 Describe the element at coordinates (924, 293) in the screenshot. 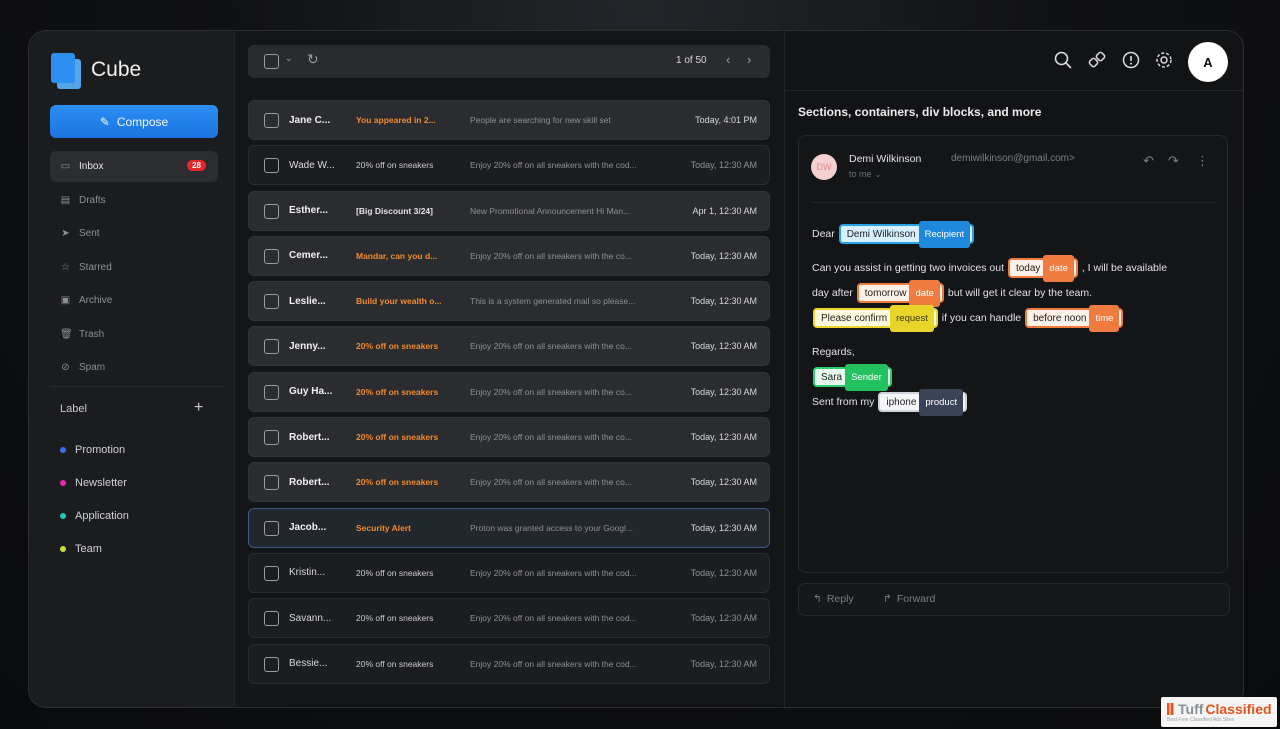

I see `date-type: date` at that location.